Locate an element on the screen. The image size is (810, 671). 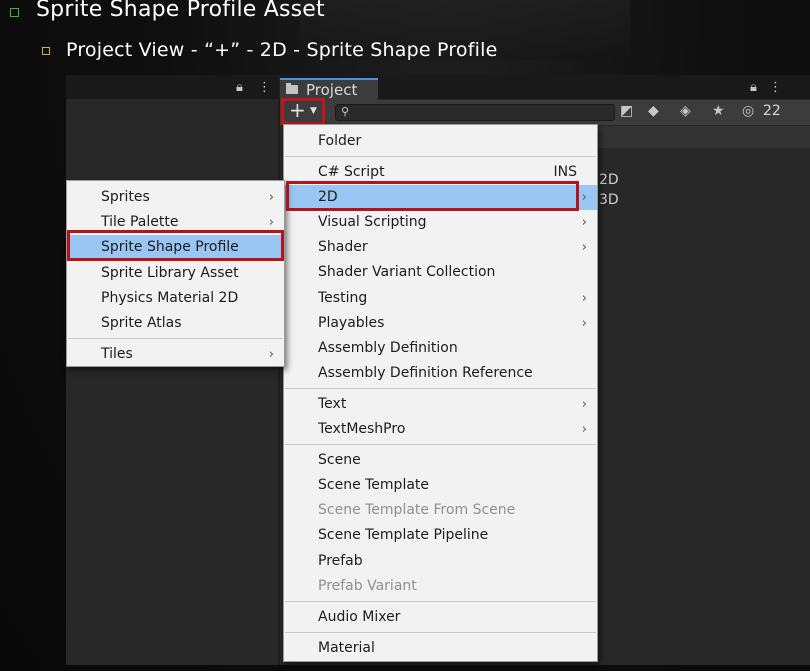
menu-item-label: Visual Scripting is located at coordinates (372, 222).